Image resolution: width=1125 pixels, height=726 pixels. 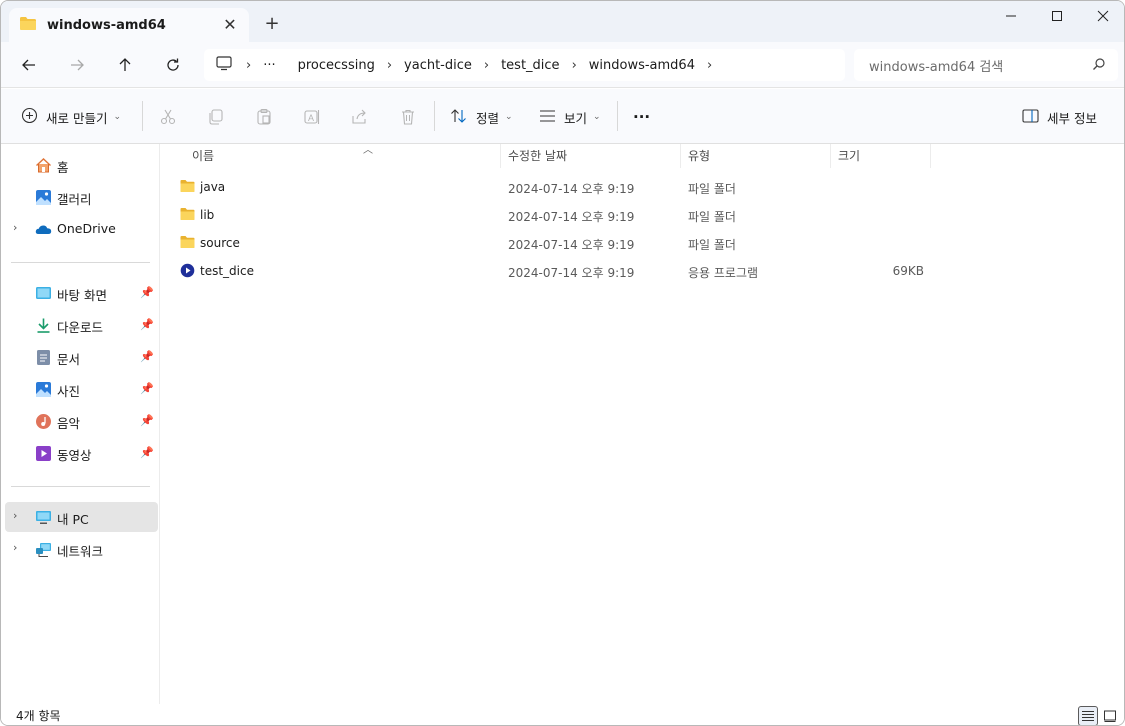 What do you see at coordinates (81, 389) in the screenshot?
I see `sidebar-item-pictures: 사진 📌` at bounding box center [81, 389].